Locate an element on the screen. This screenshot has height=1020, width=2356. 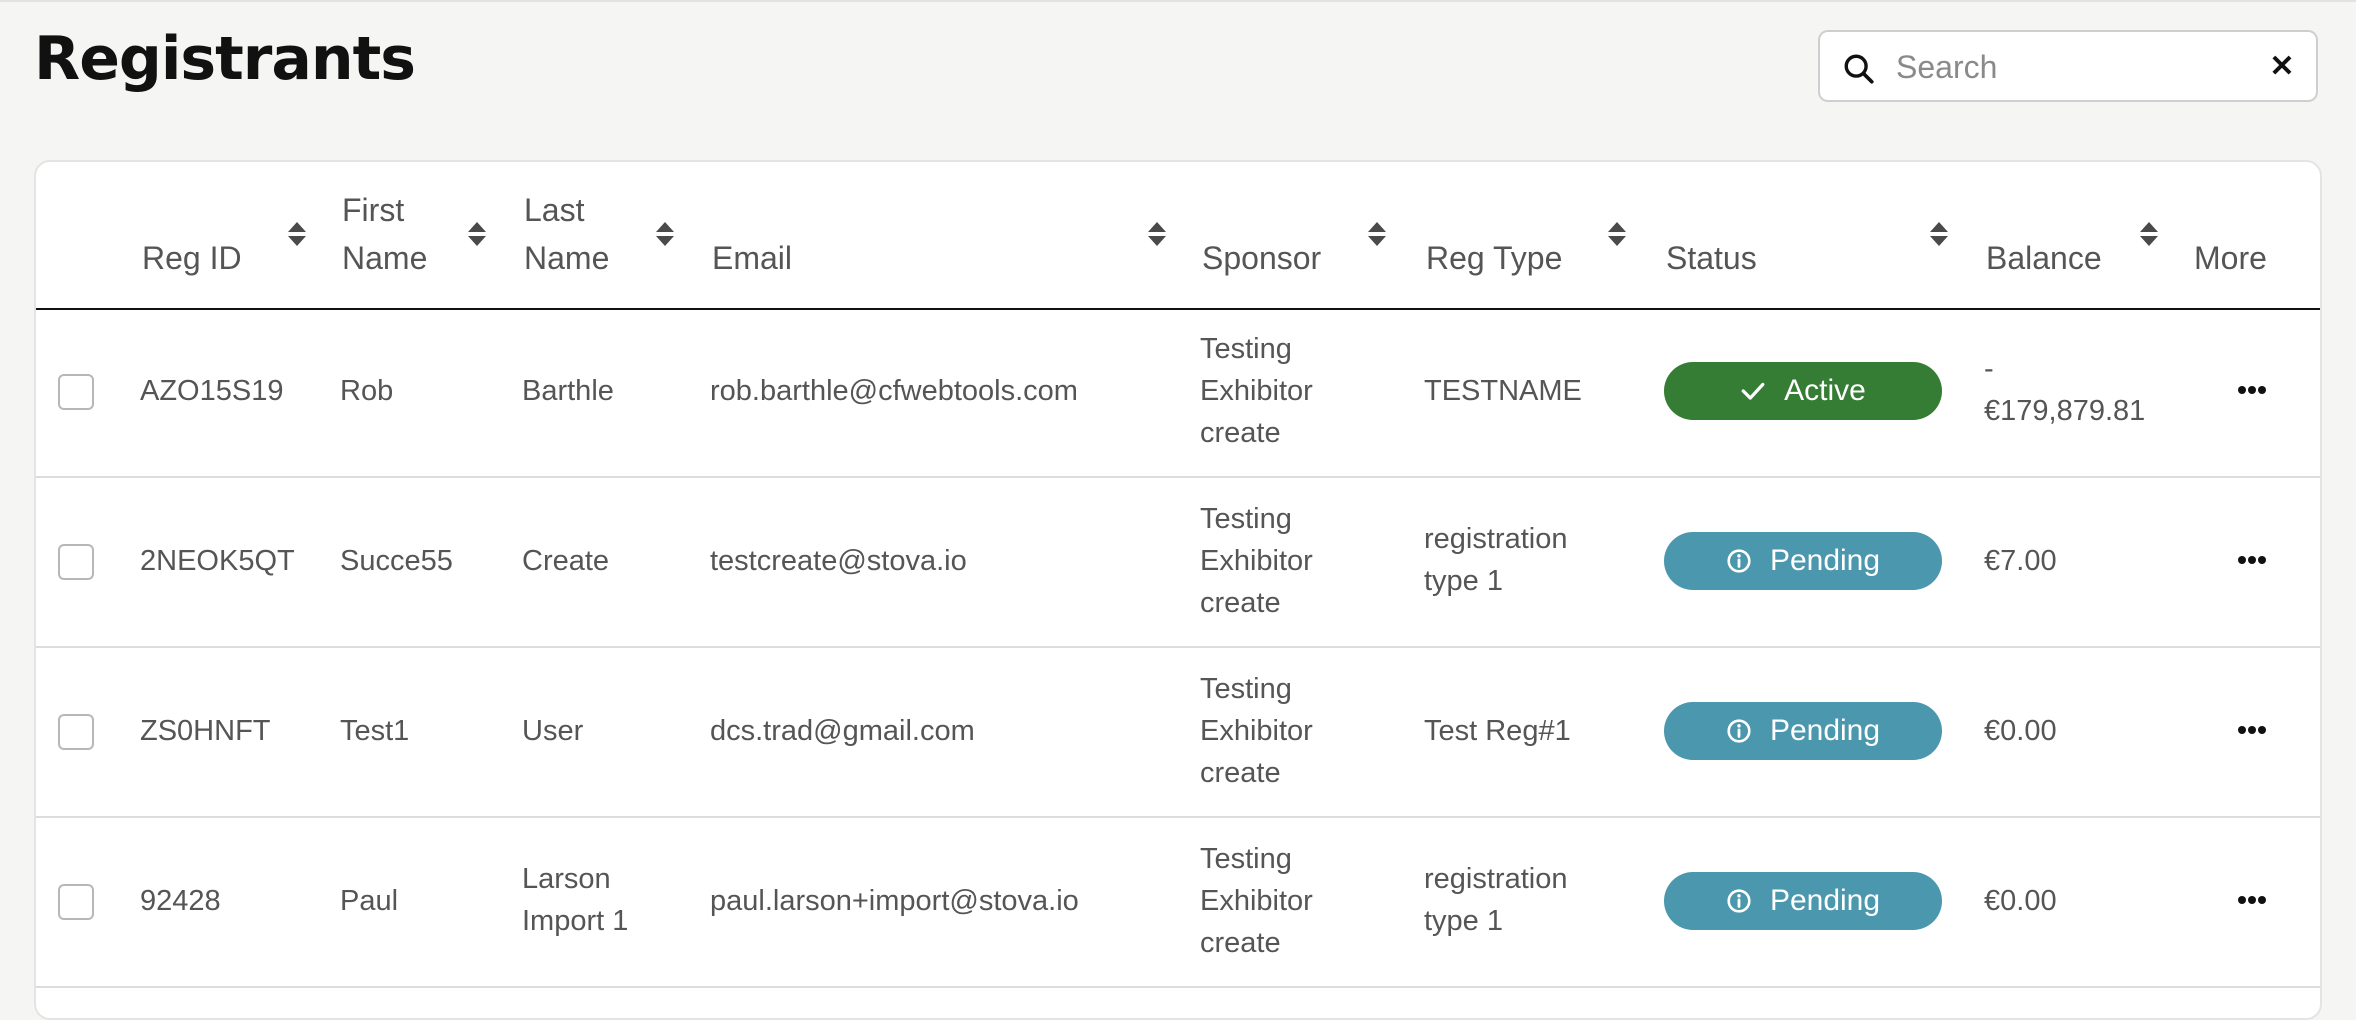
last-name-cell: Larson Import 1 is located at coordinates (575, 900).